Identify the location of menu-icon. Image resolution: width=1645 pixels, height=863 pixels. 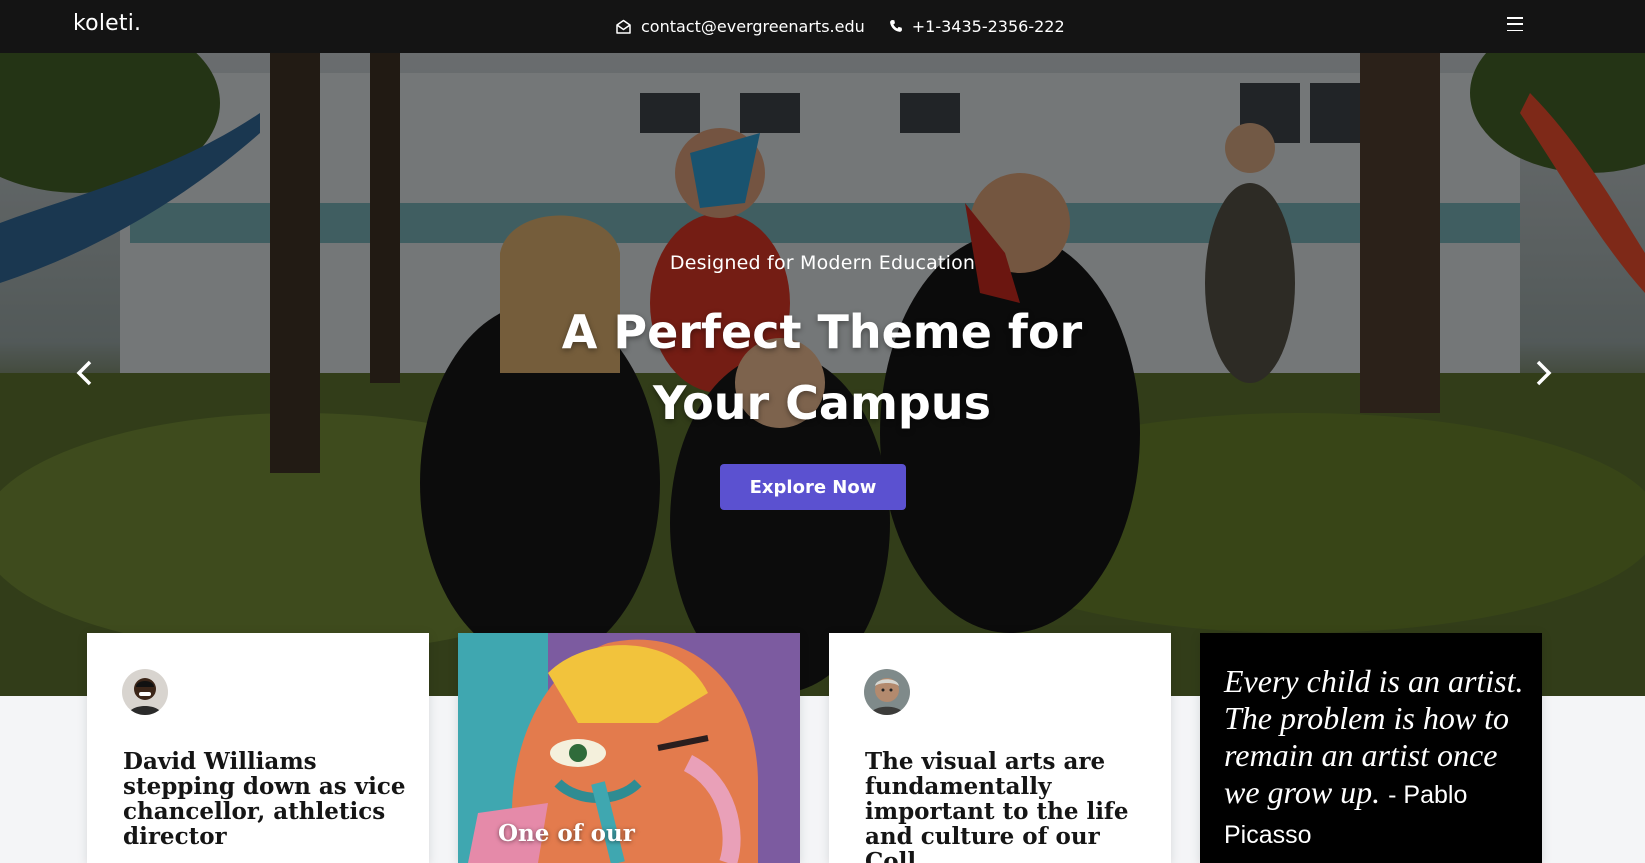
(1515, 24).